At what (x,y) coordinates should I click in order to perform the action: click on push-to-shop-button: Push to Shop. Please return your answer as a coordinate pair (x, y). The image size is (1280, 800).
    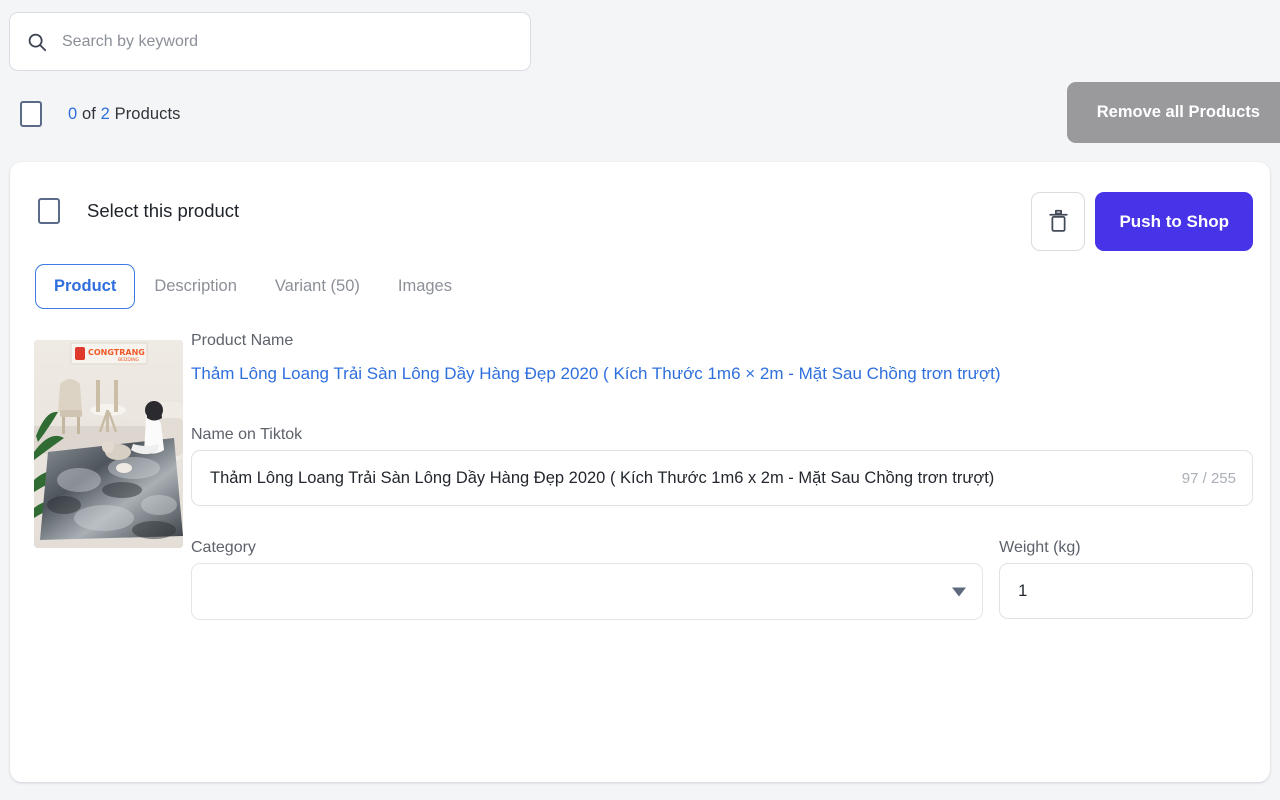
    Looking at the image, I should click on (1174, 221).